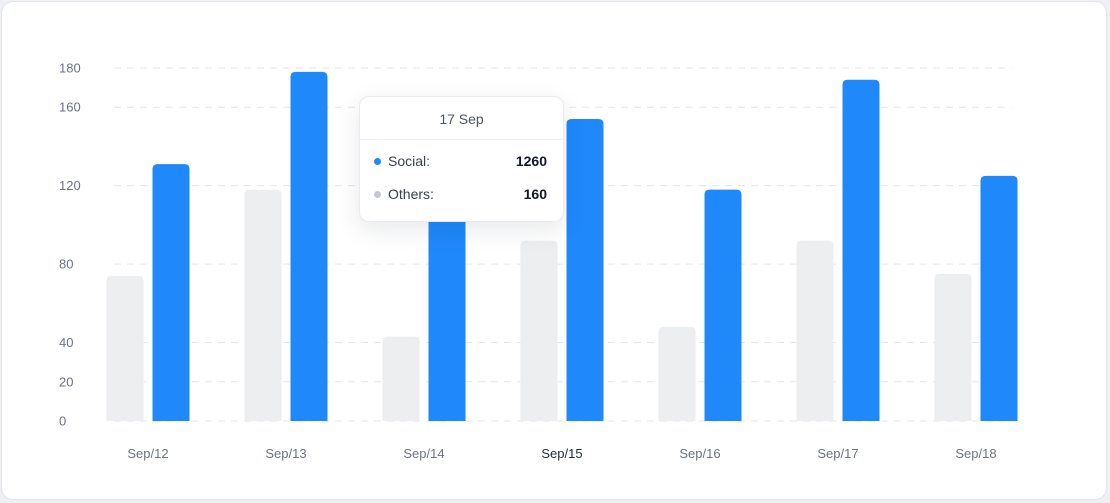 Image resolution: width=1110 pixels, height=503 pixels. Describe the element at coordinates (70, 107) in the screenshot. I see `y-tick-label: 160` at that location.